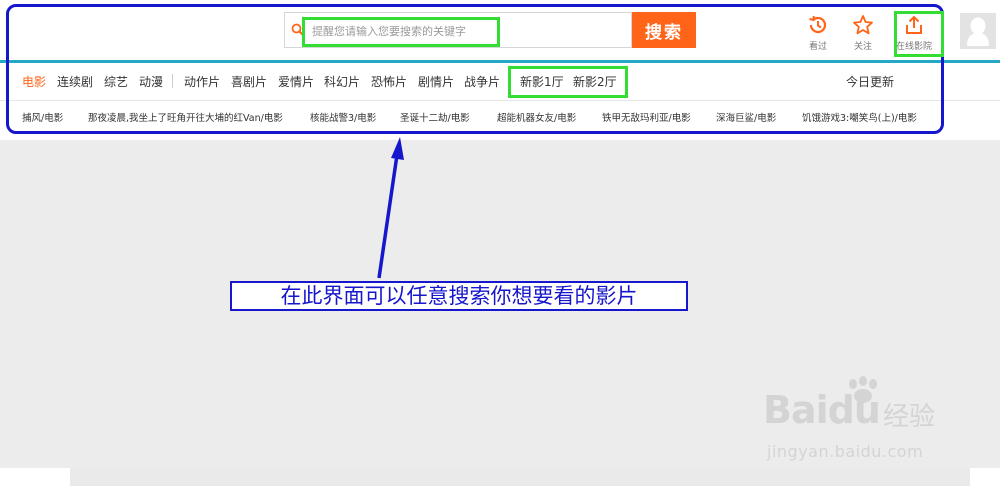 This screenshot has width=1000, height=486. I want to click on watermark-logo: Baidu, so click(822, 410).